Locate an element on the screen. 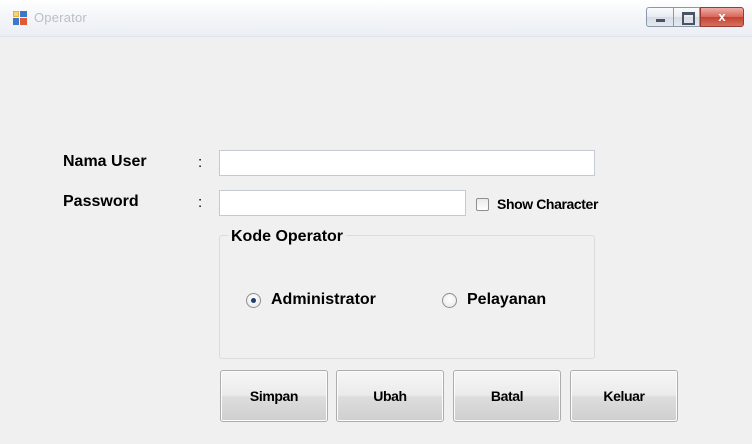 This screenshot has width=752, height=444. password-colon: : is located at coordinates (200, 202).